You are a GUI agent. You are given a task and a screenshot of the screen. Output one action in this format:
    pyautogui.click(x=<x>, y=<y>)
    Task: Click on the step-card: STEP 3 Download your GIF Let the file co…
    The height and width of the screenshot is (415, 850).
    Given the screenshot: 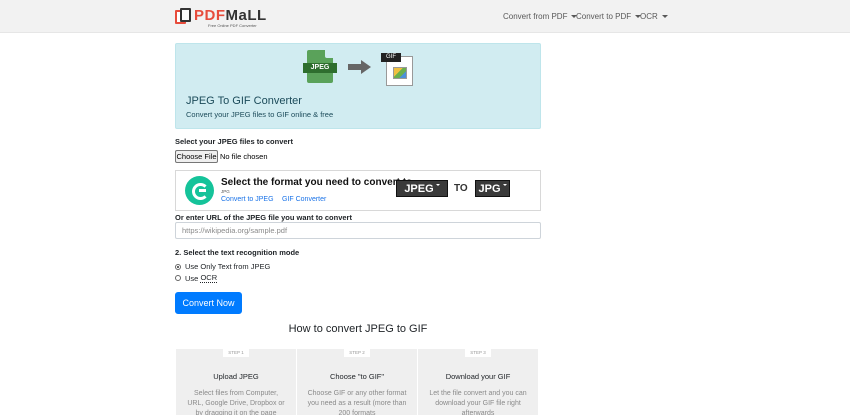 What is the action you would take?
    pyautogui.click(x=478, y=382)
    